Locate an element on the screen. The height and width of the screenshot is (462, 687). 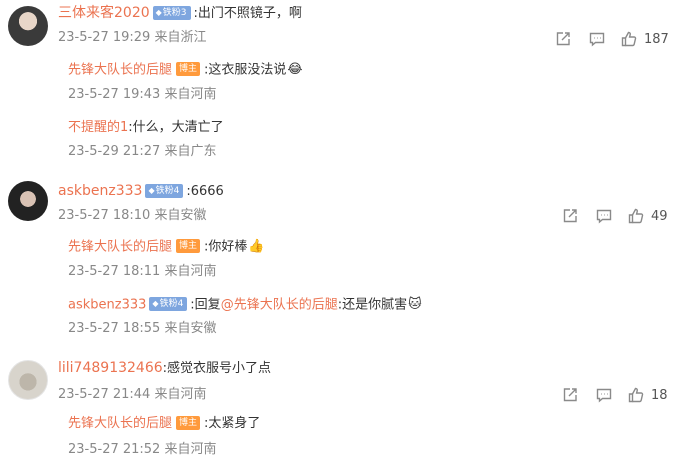
timestamp: 23-5-27 19:43 is located at coordinates (114, 94).